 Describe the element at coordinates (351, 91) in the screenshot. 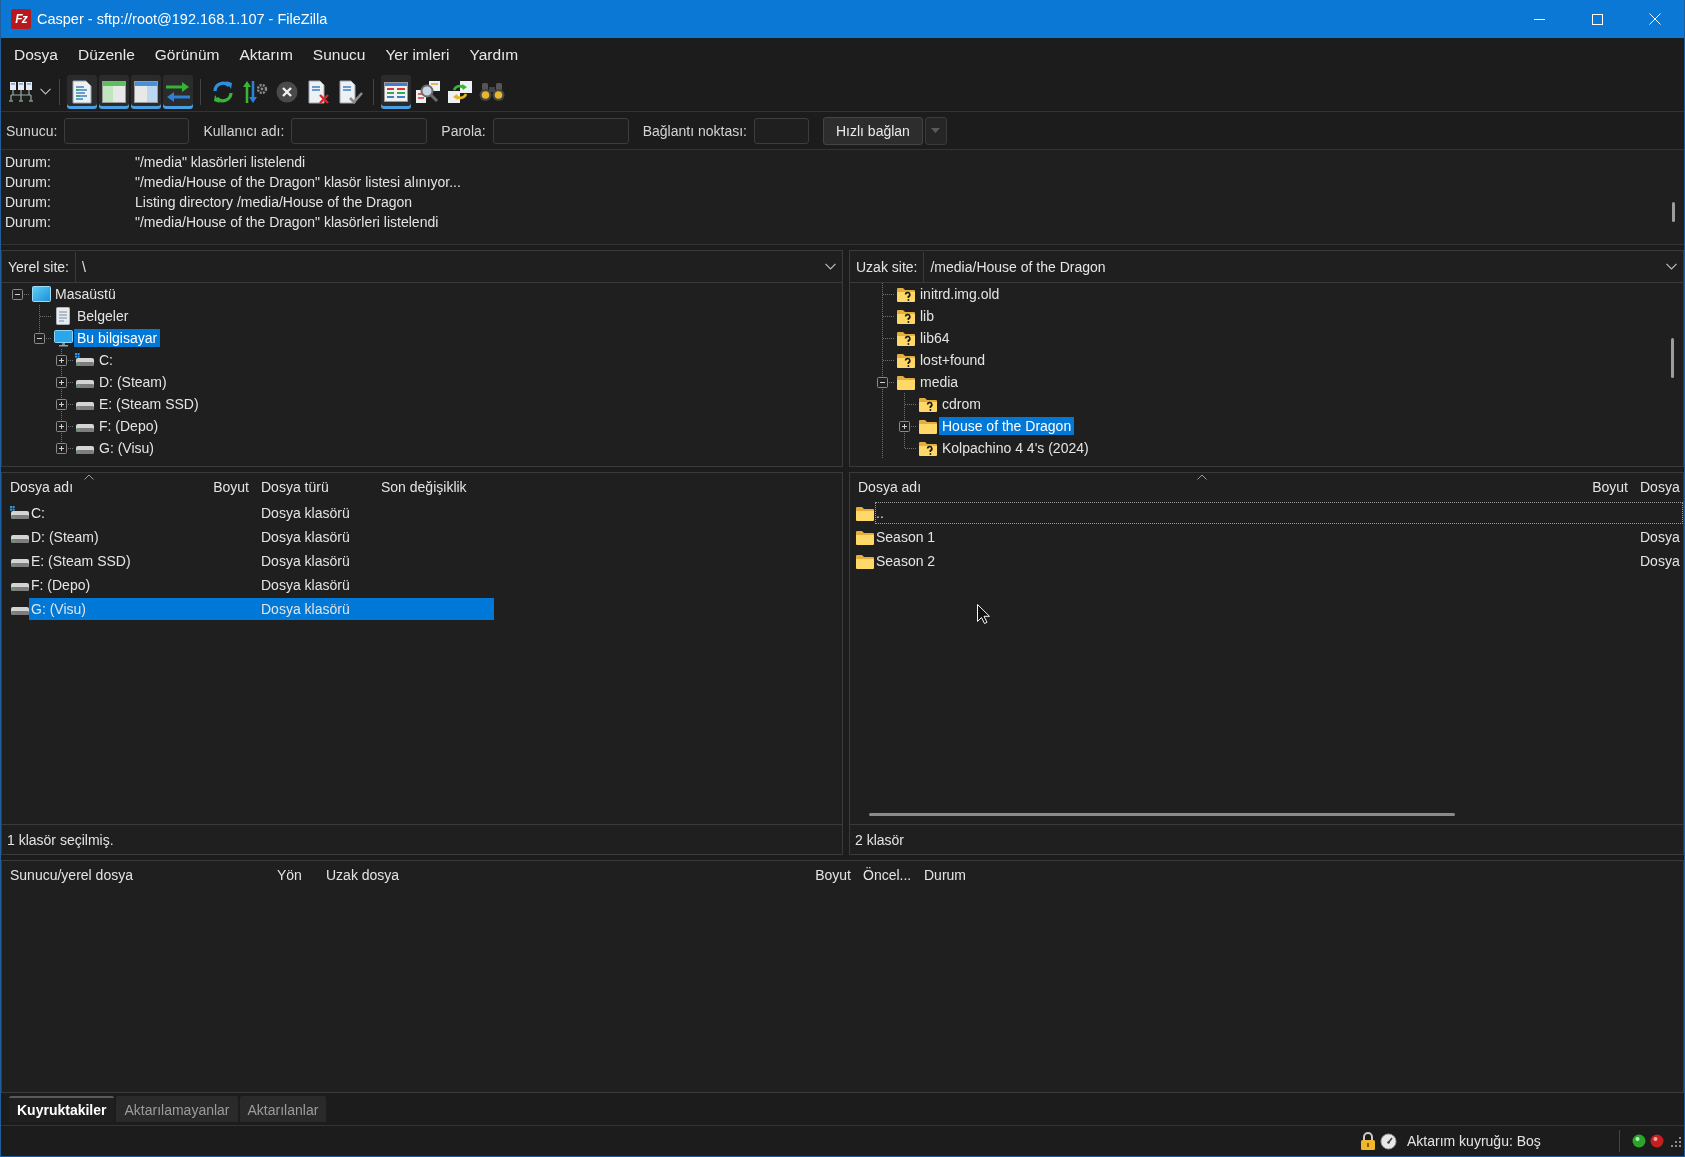

I see `server-check-icon` at that location.